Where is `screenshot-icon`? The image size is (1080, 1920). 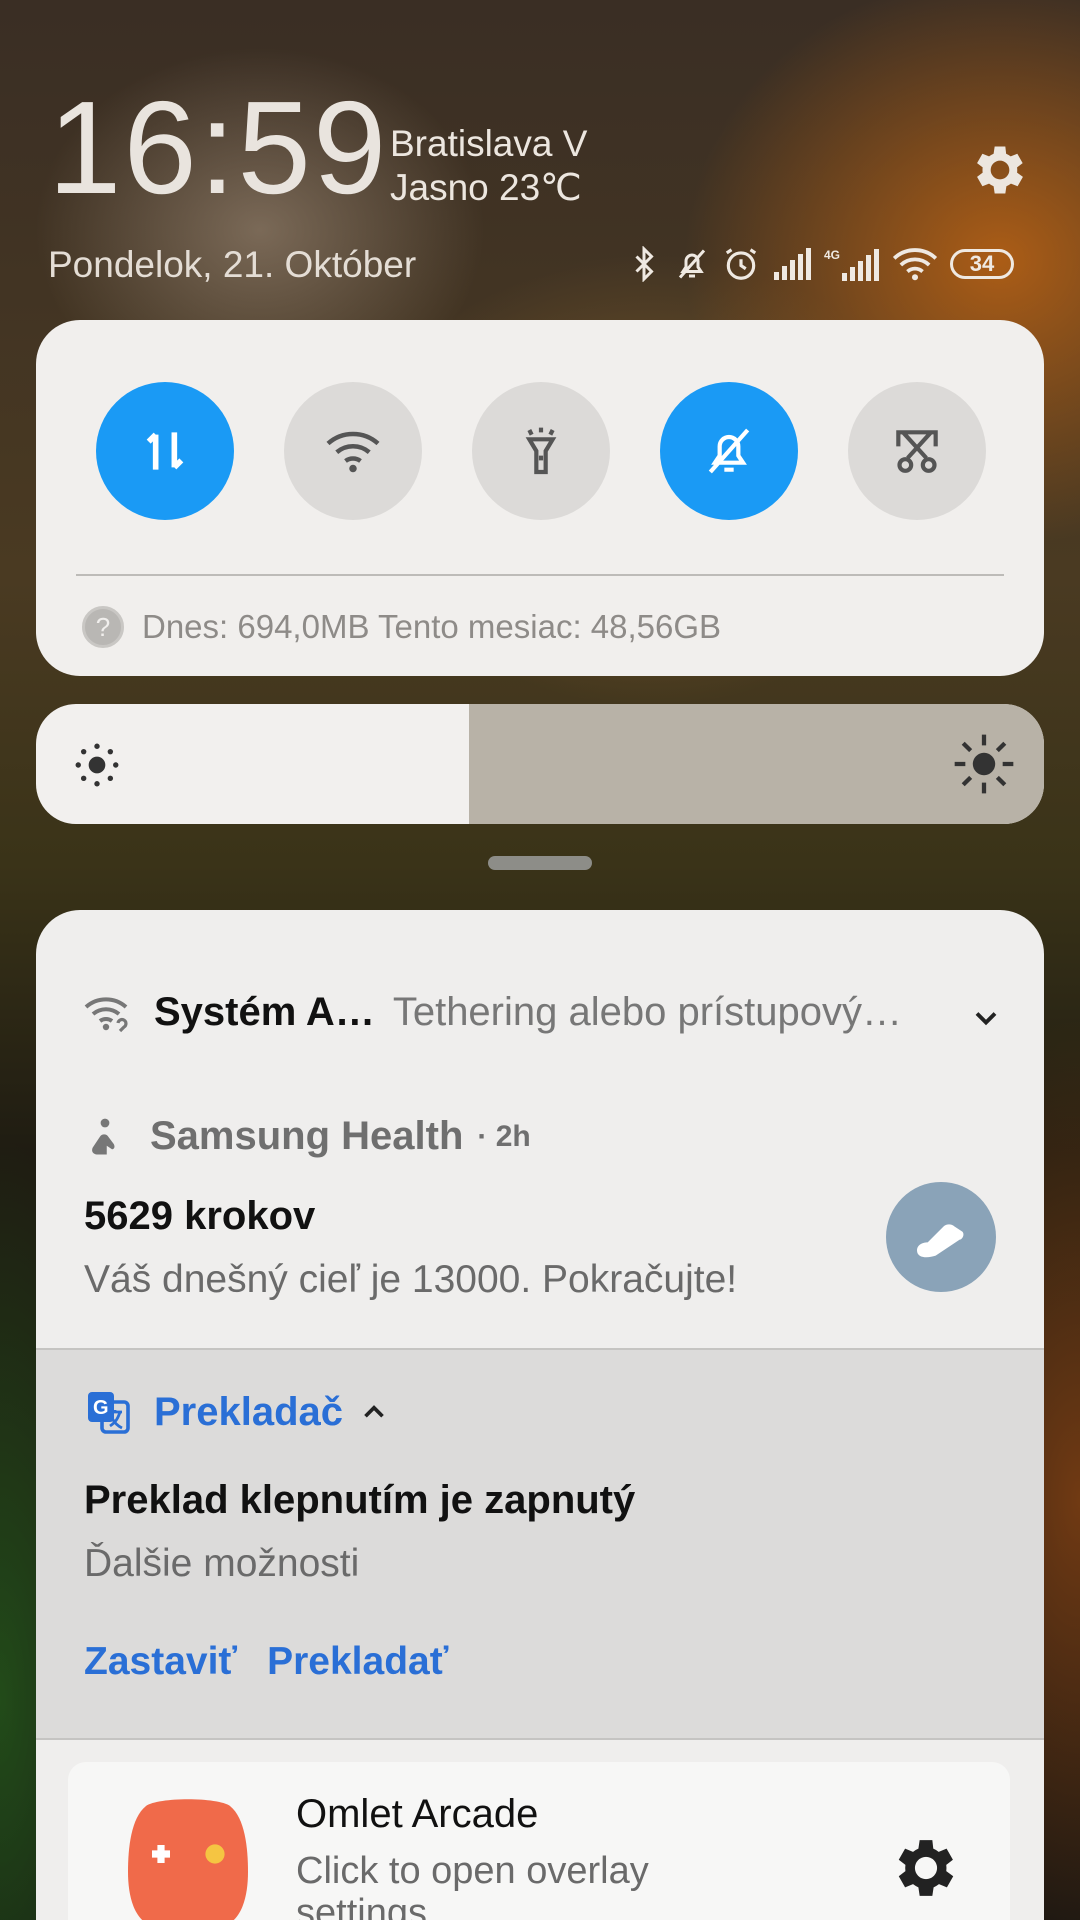 screenshot-icon is located at coordinates (917, 451).